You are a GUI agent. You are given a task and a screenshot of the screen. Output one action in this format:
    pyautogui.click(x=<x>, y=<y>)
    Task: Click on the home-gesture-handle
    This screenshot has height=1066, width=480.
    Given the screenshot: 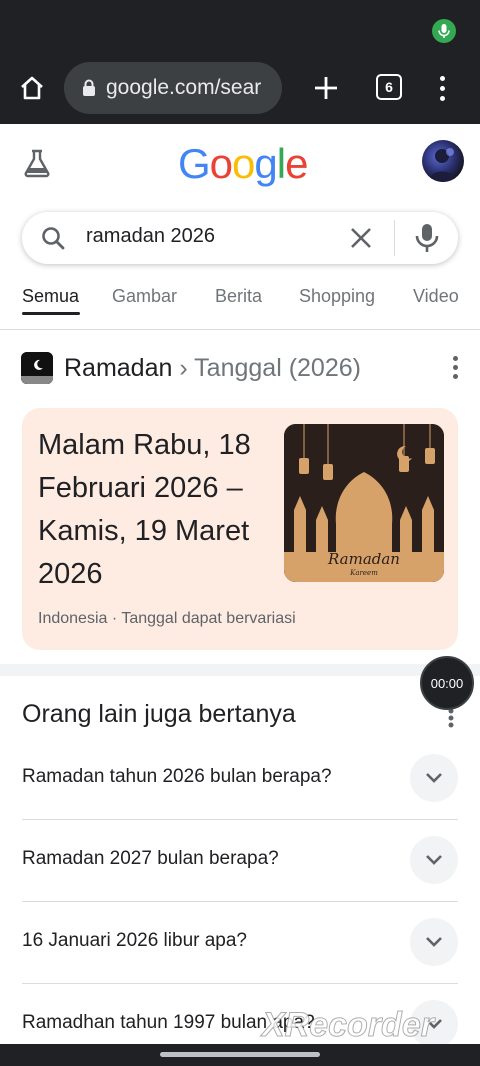 What is the action you would take?
    pyautogui.click(x=240, y=1054)
    